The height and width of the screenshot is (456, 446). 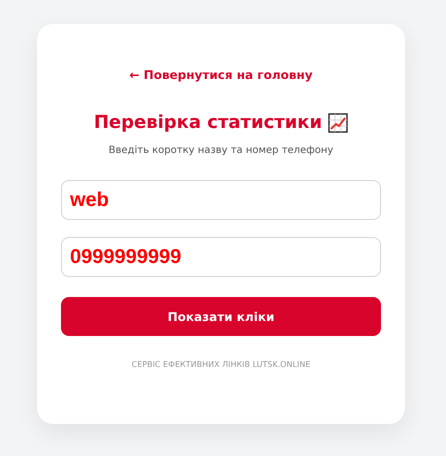 I want to click on footer-text: СЕРВІС ЕФЕКТИВНИХ ЛІНКІВ LUTSK.ONLINE, so click(x=221, y=364).